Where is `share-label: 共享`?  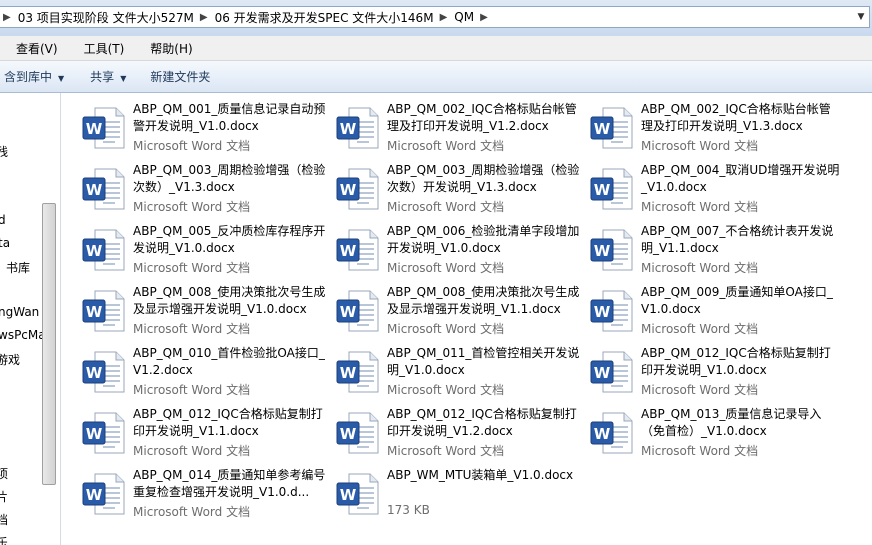 share-label: 共享 is located at coordinates (102, 77).